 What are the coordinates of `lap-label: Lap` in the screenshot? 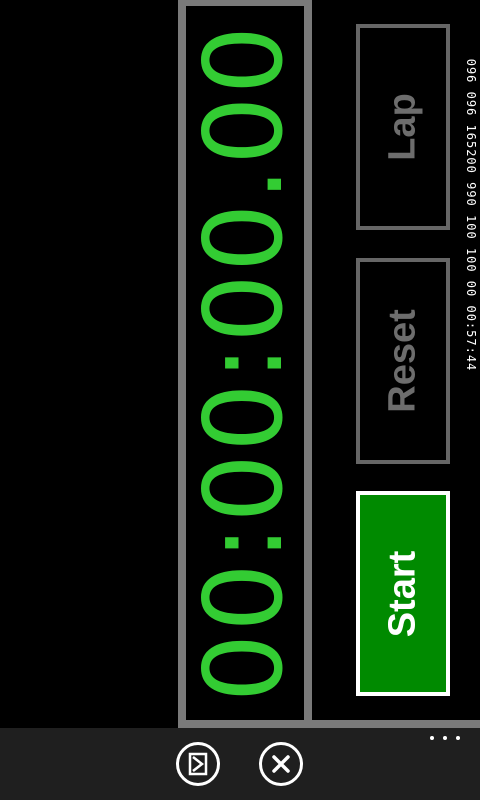 It's located at (402, 127).